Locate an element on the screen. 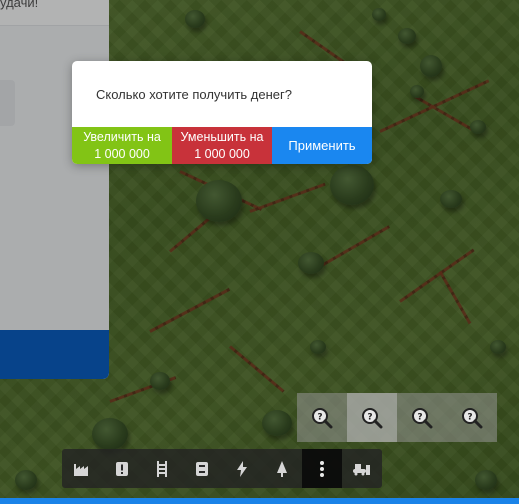 The width and height of the screenshot is (519, 504). dialog-question: Сколько хотите получить денег? is located at coordinates (194, 94).